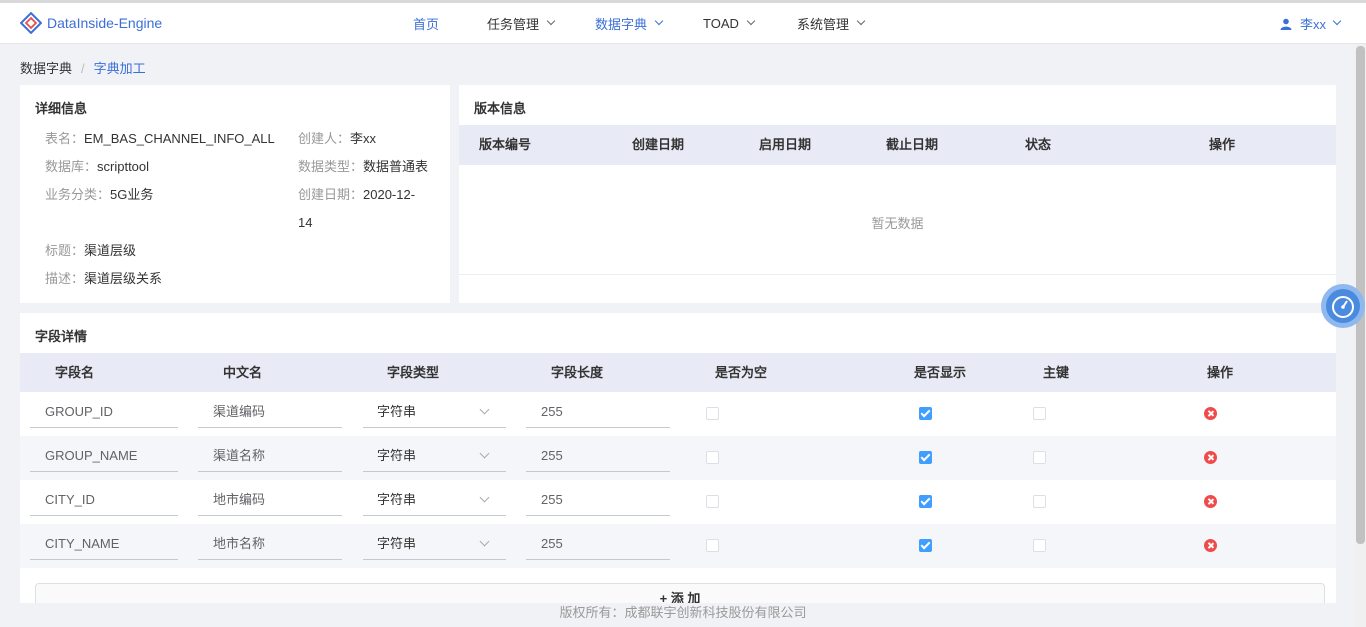 The image size is (1366, 627). I want to click on table-row: GROUP_NAME 渠道名称 字符串 255, so click(678, 458).